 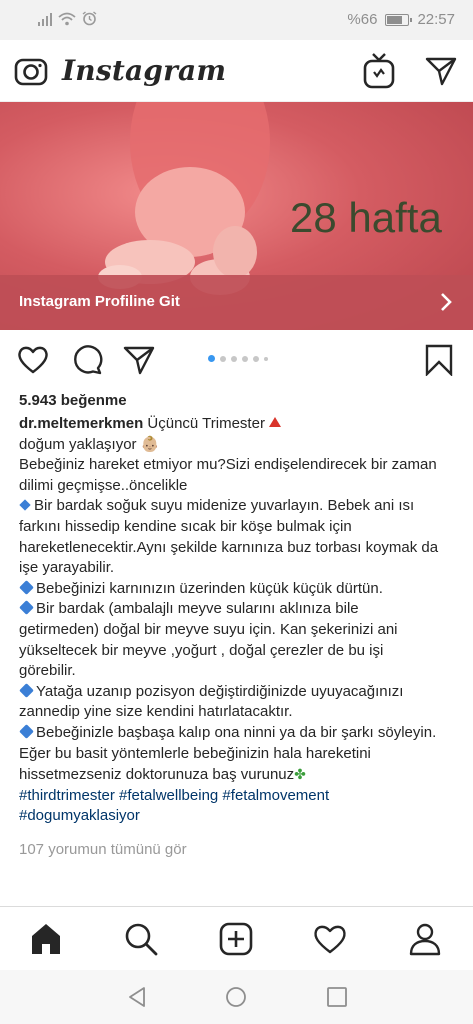 I want to click on status-left, so click(x=67, y=18).